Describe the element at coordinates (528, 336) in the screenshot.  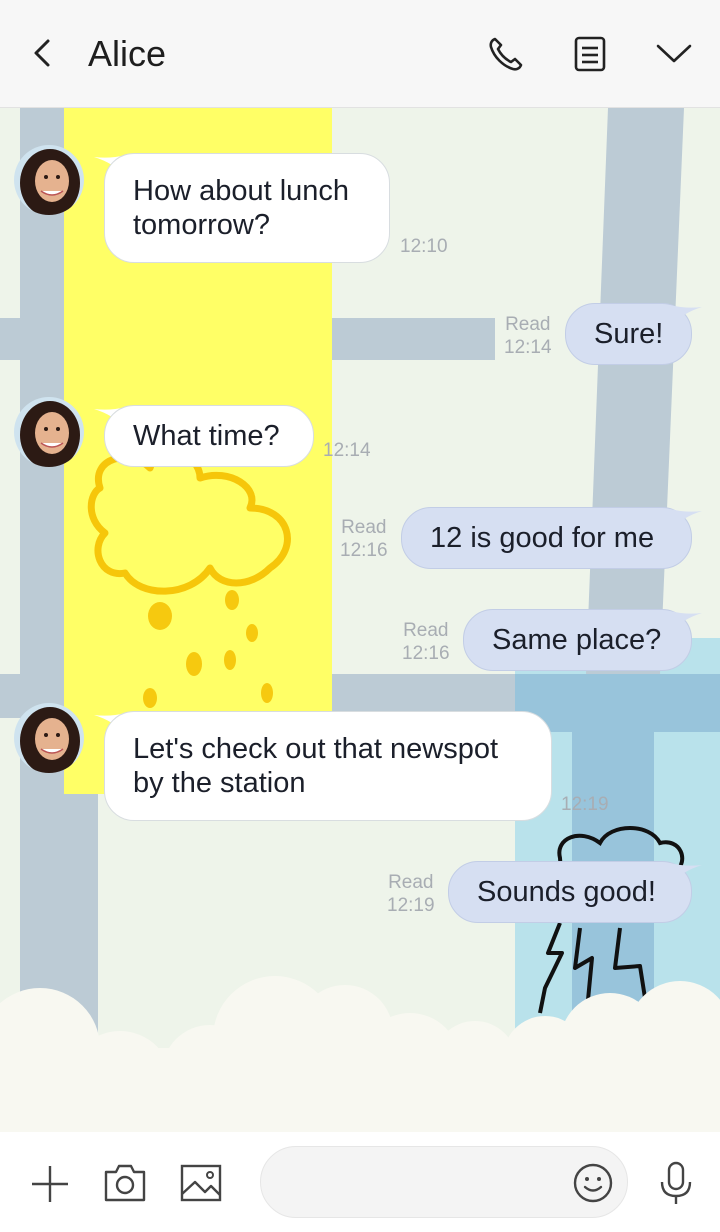
I see `message-meta: Read 12:14` at that location.